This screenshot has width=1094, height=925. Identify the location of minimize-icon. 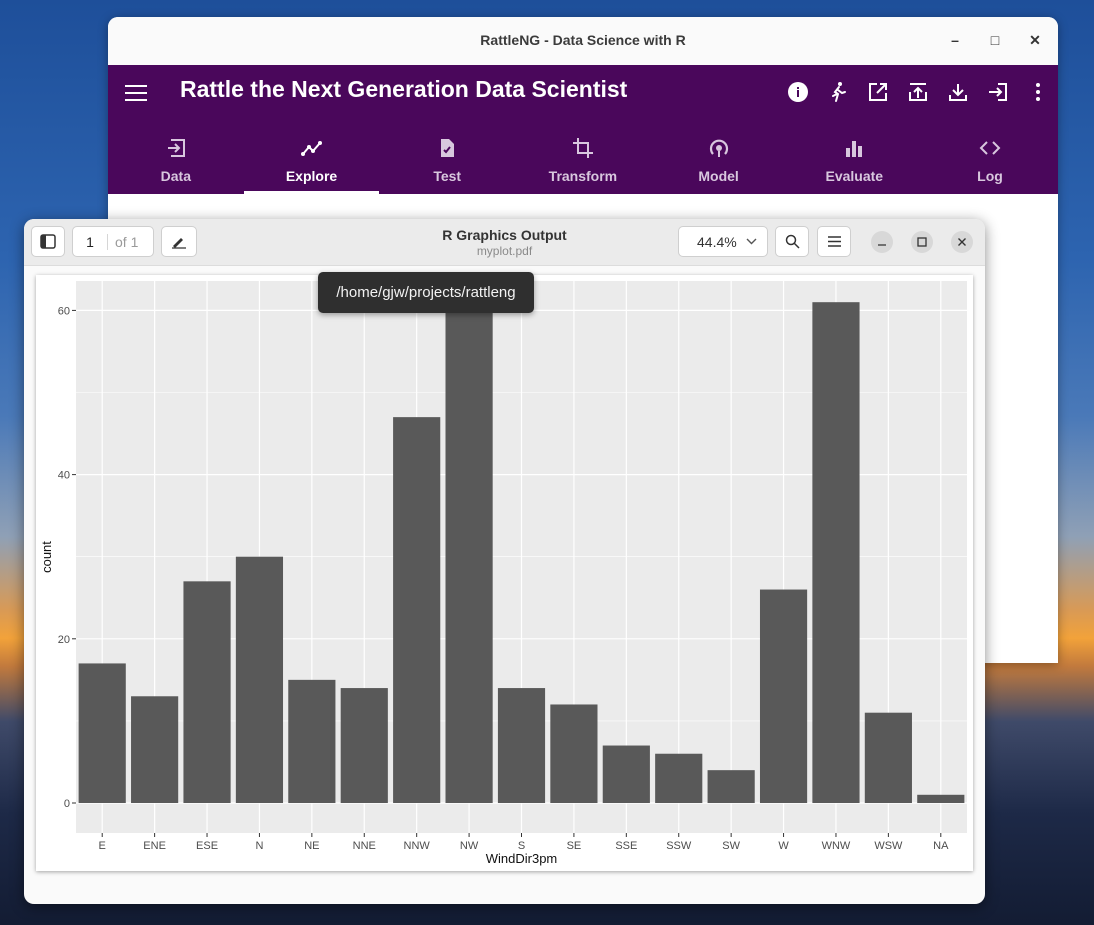
(882, 245).